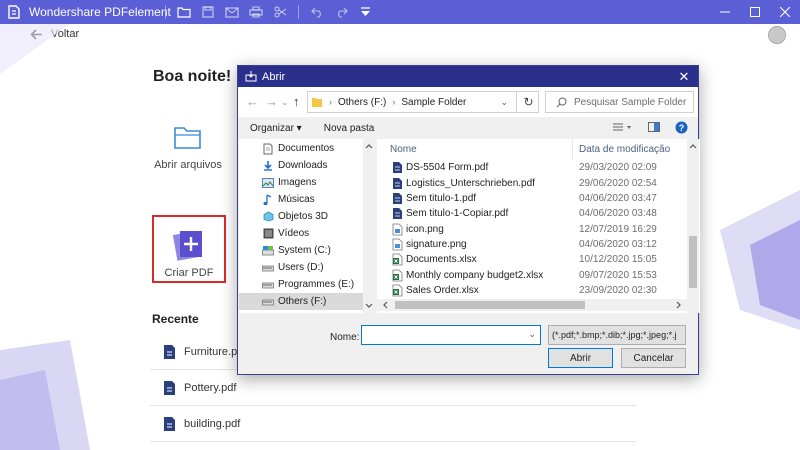 This screenshot has height=450, width=800. Describe the element at coordinates (301, 165) in the screenshot. I see `nav-item-downloads: Downloads` at that location.